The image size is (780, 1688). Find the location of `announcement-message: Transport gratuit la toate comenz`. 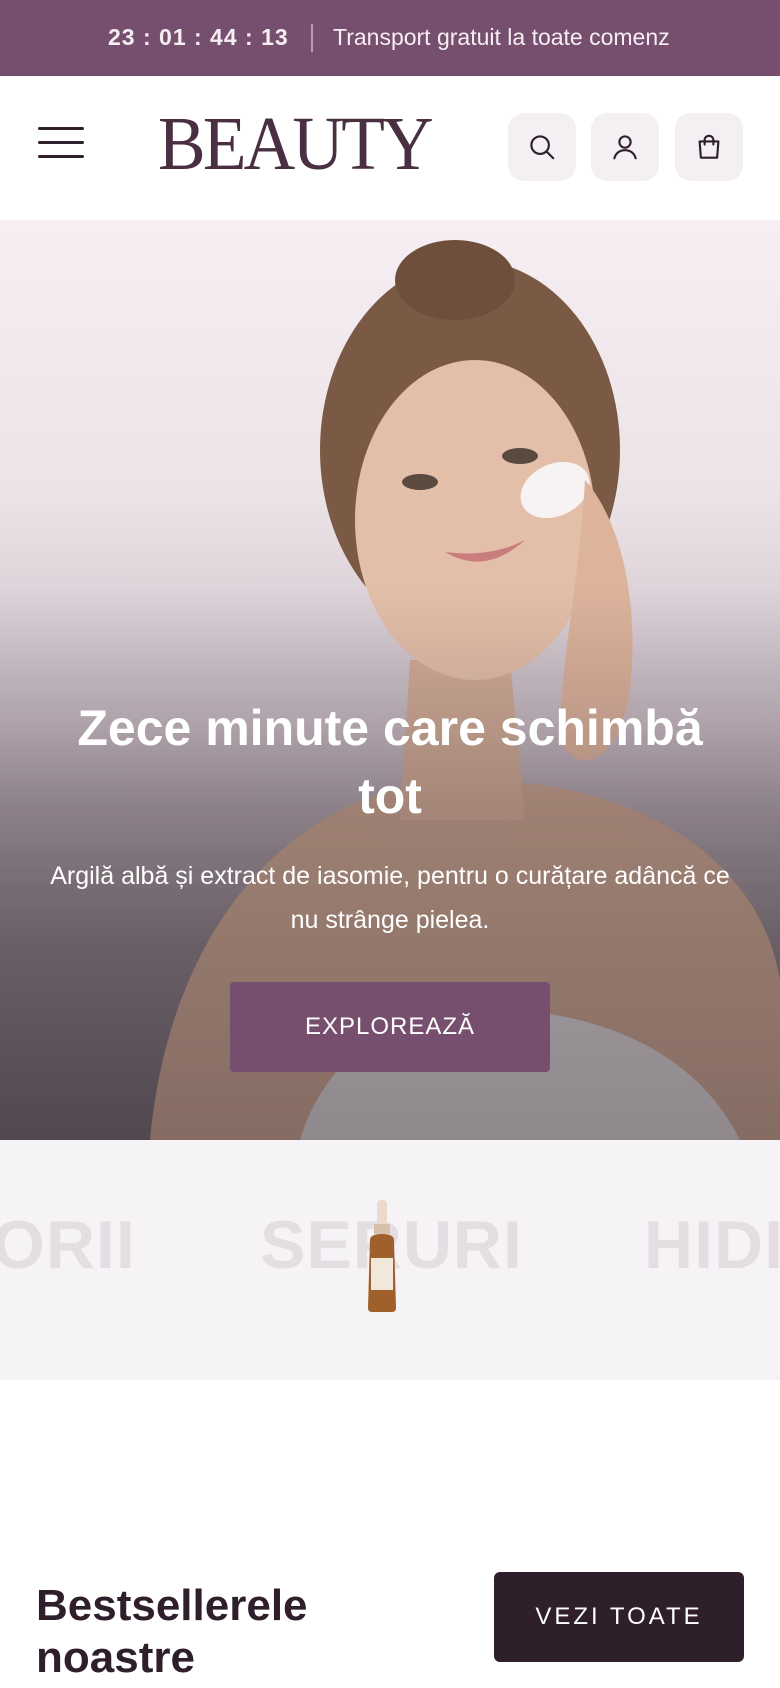

announcement-message: Transport gratuit la toate comenz is located at coordinates (501, 37).